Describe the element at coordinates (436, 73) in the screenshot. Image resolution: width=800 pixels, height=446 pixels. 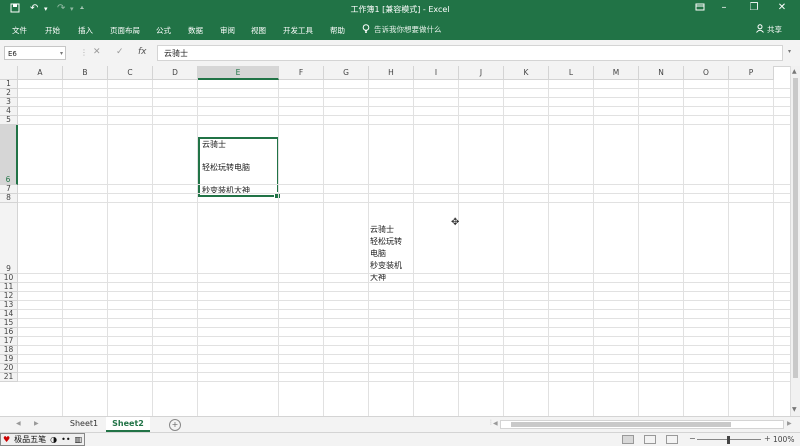
I see `column-header-i: I` at that location.